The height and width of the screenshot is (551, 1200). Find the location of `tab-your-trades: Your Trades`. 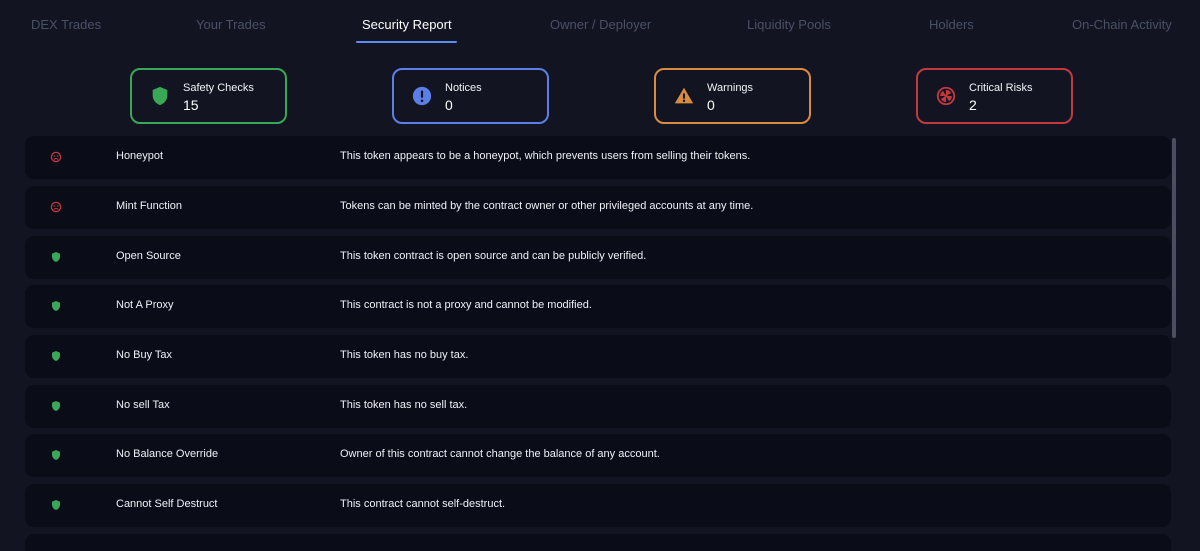

tab-your-trades: Your Trades is located at coordinates (231, 24).